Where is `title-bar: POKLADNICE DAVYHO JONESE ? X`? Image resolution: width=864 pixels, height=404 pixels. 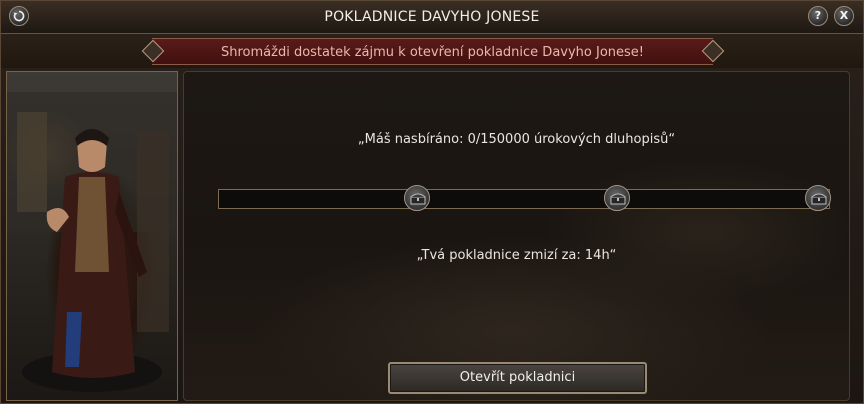 title-bar: POKLADNICE DAVYHO JONESE ? X is located at coordinates (432, 17).